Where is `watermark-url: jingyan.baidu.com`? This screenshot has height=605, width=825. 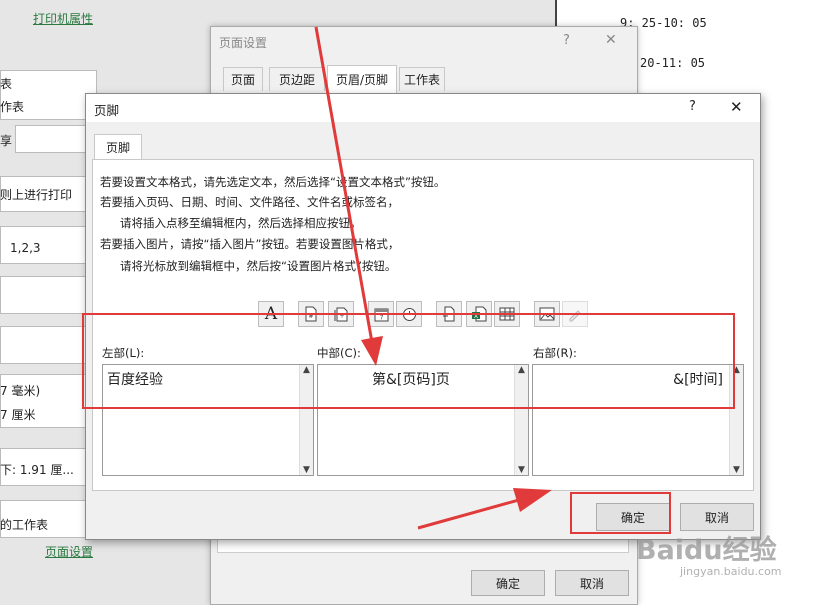 watermark-url: jingyan.baidu.com is located at coordinates (731, 571).